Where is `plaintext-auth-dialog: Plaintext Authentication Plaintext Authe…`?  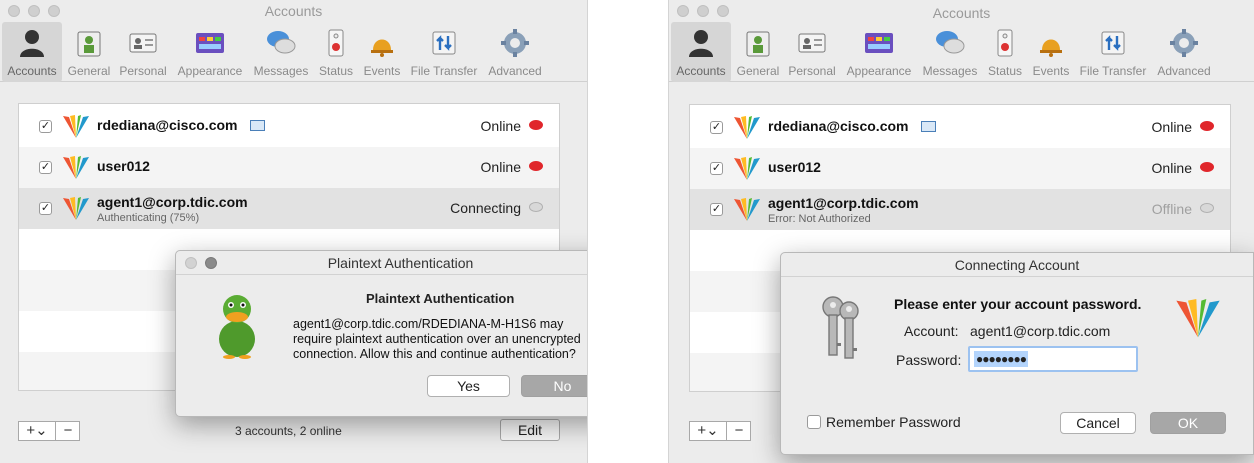
plaintext-auth-dialog: Plaintext Authentication Plaintext Authe… is located at coordinates (381, 333).